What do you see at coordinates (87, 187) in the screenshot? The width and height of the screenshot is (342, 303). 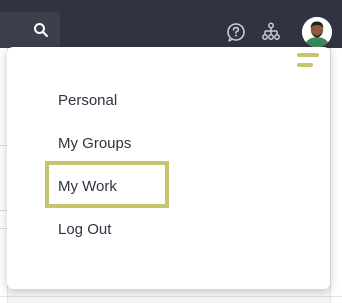 I see `menu-item-my-work: My Work` at bounding box center [87, 187].